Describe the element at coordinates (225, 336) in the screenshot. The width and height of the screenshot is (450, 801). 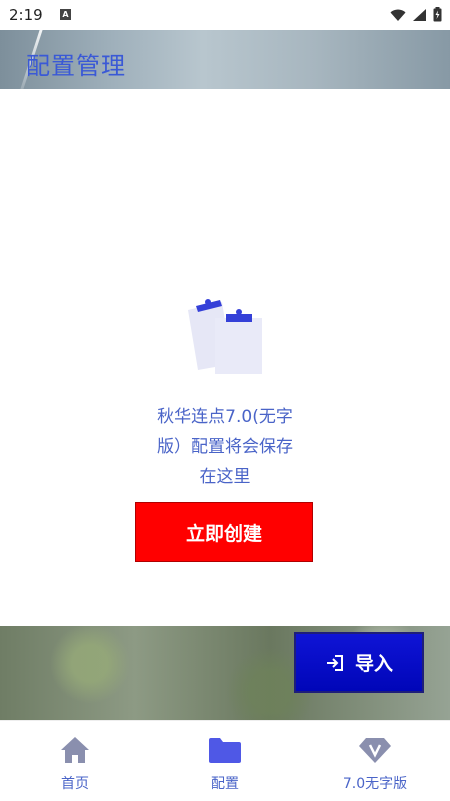
I see `clipboard-icon` at that location.